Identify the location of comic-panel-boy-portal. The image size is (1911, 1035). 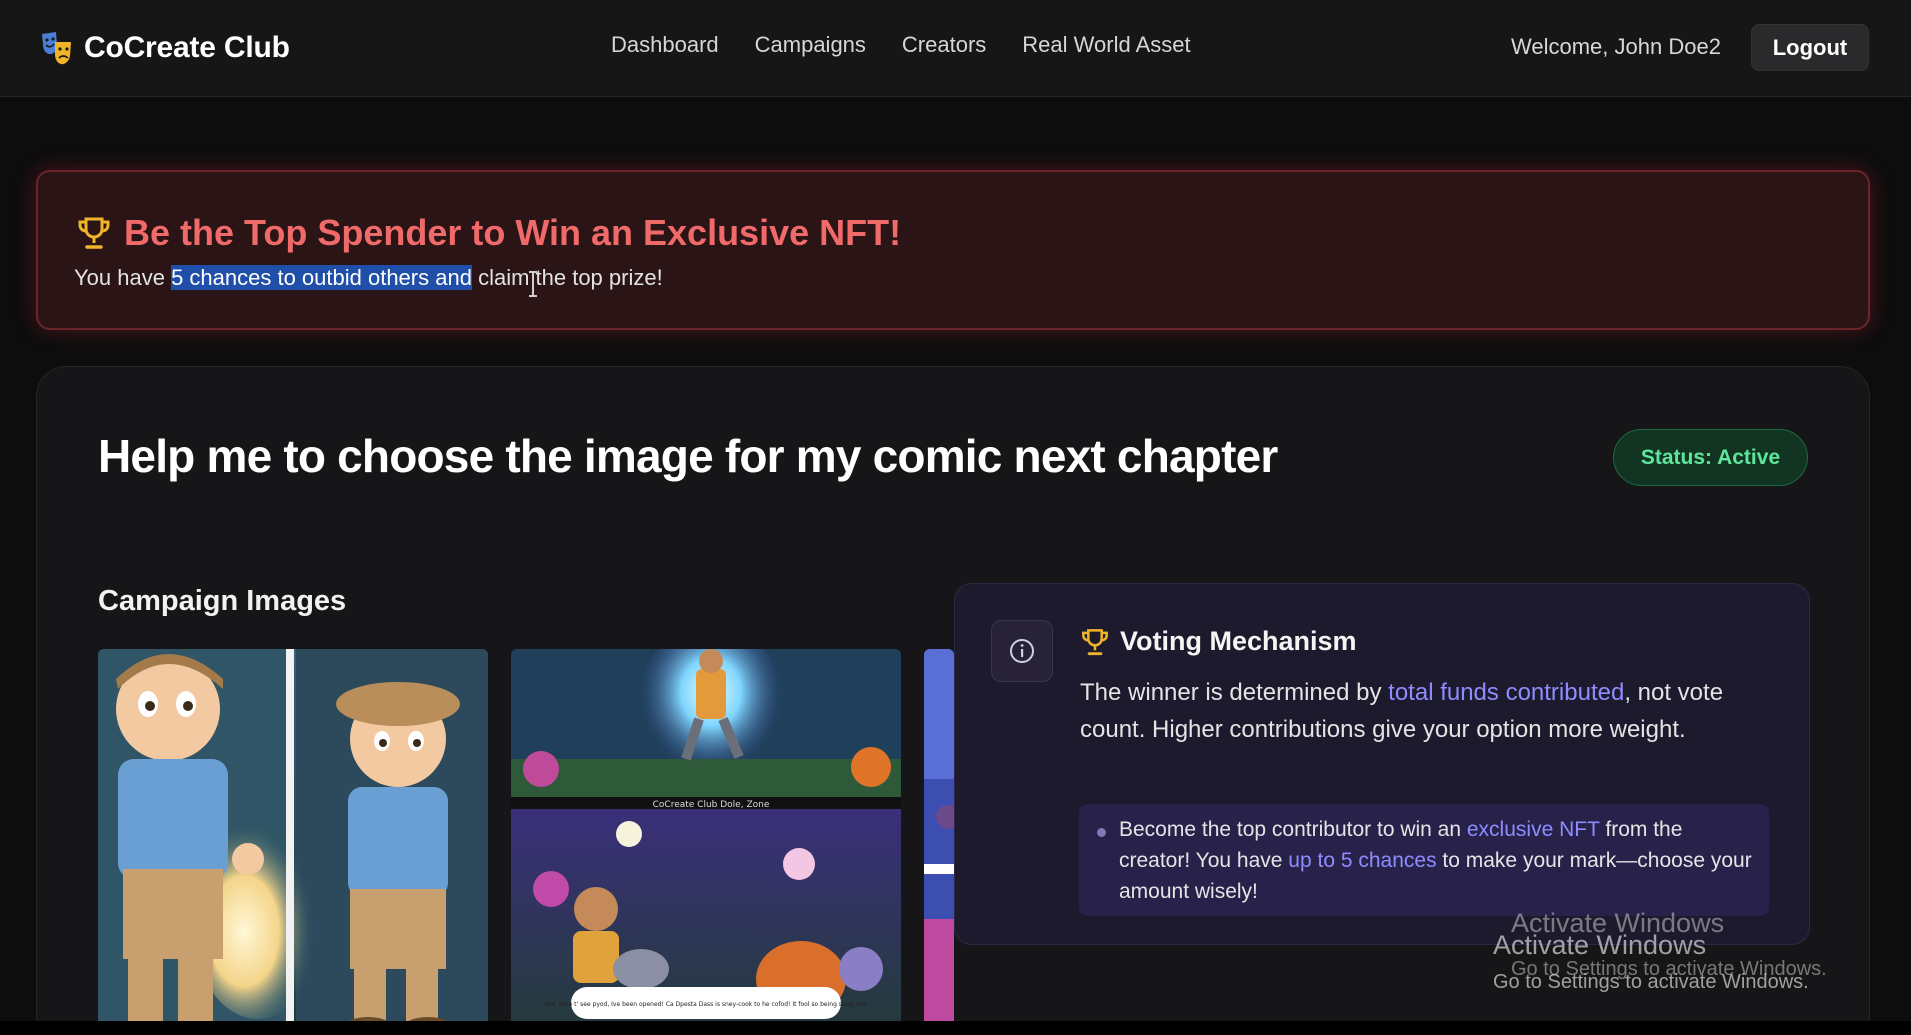
(293, 841).